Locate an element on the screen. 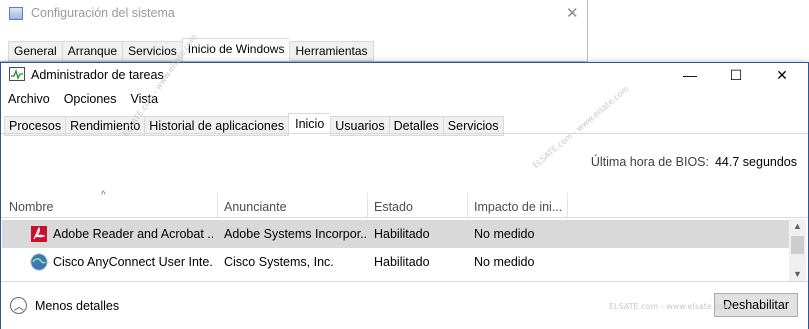  scroll-up-icon: ▲ is located at coordinates (797, 226).